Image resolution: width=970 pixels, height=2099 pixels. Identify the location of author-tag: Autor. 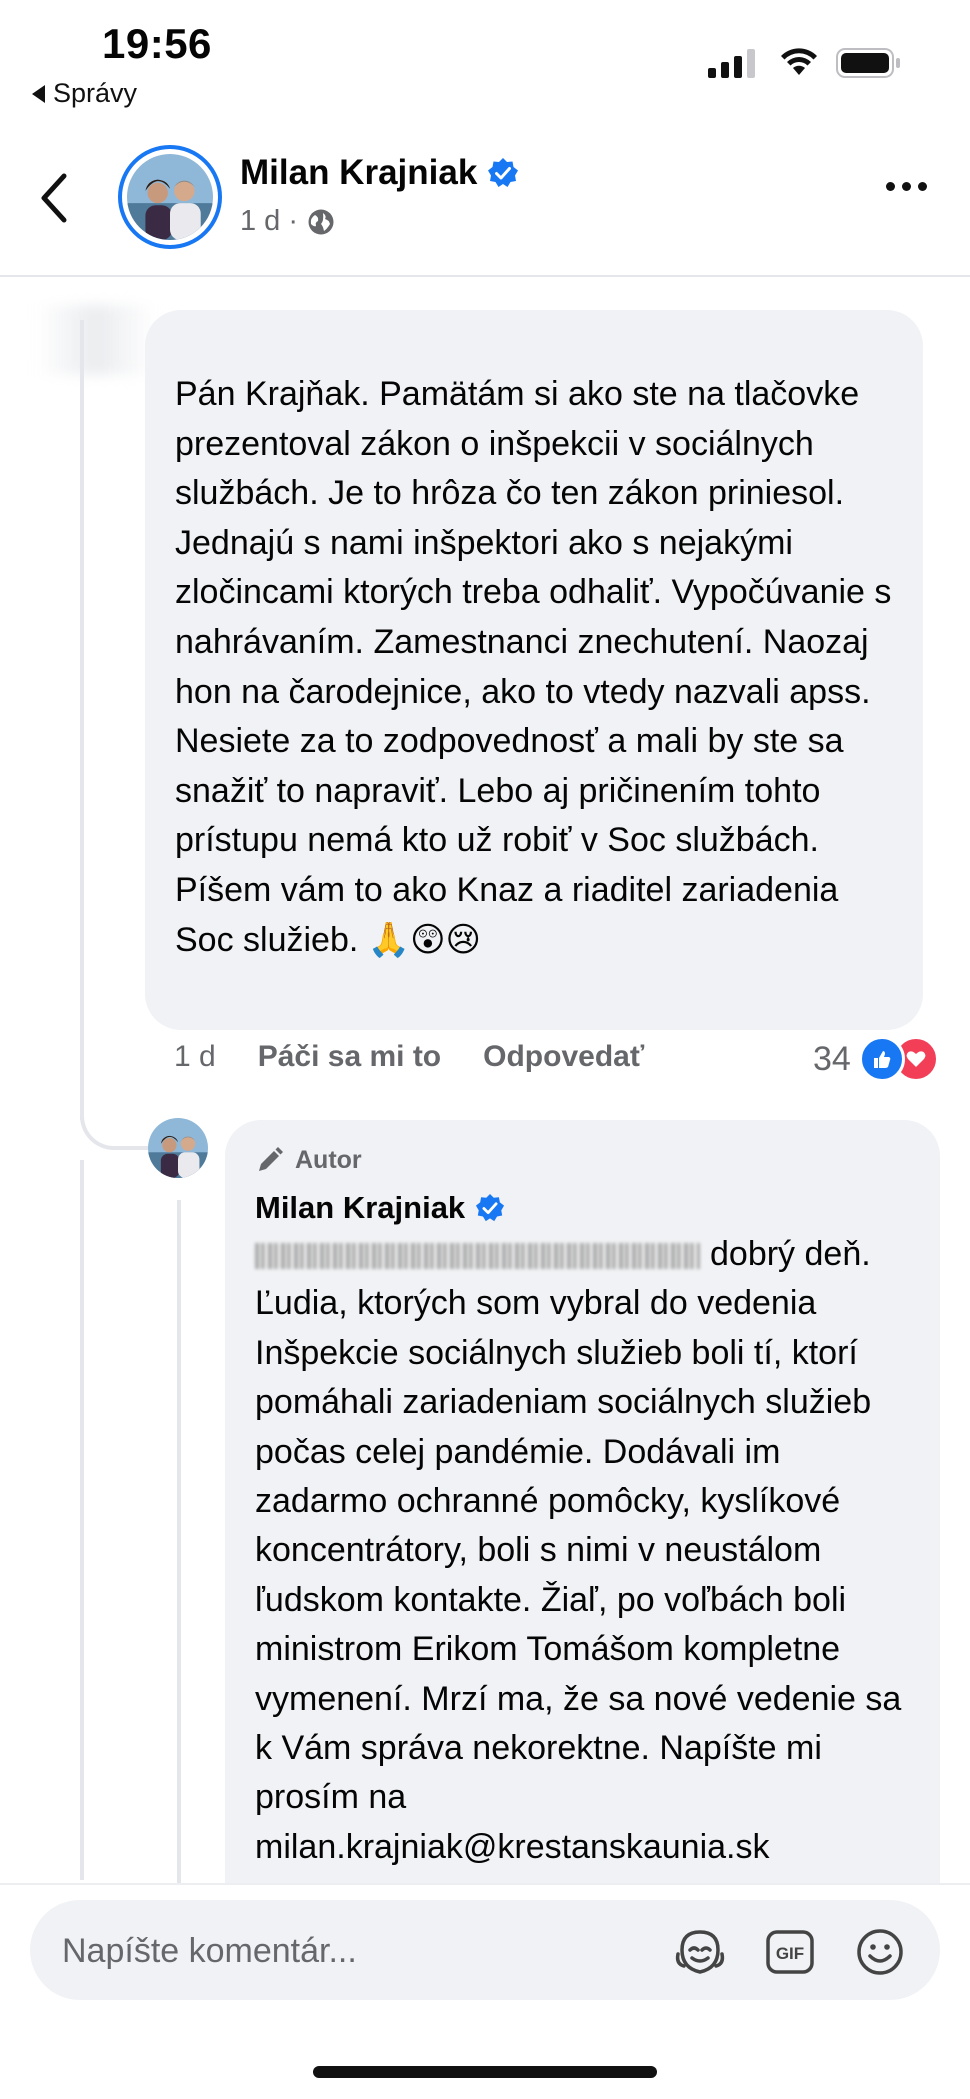
(583, 1160).